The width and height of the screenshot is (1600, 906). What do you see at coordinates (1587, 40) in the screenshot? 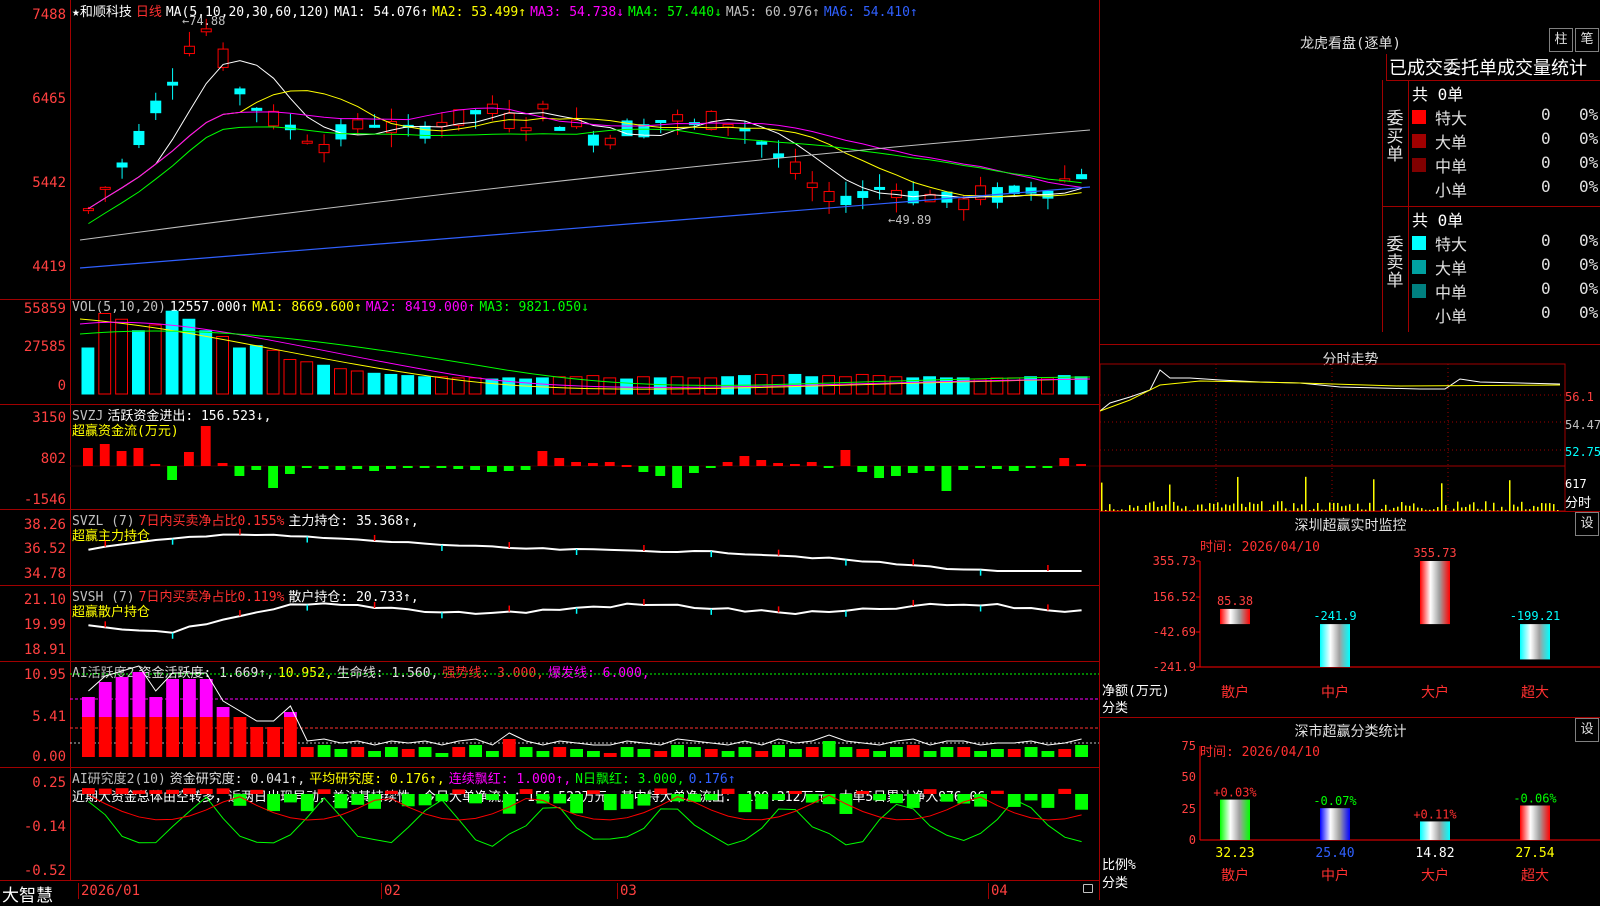
I see `tick-mode-button: 笔` at bounding box center [1587, 40].